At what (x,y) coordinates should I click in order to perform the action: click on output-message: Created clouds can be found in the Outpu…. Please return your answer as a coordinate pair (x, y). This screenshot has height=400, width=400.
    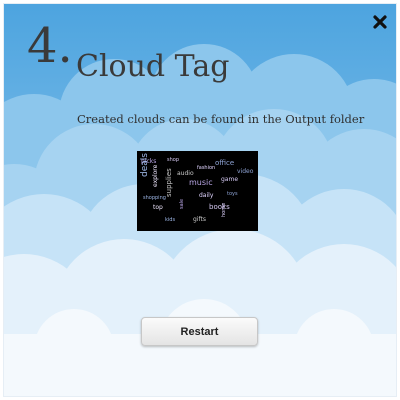
    Looking at the image, I should click on (221, 119).